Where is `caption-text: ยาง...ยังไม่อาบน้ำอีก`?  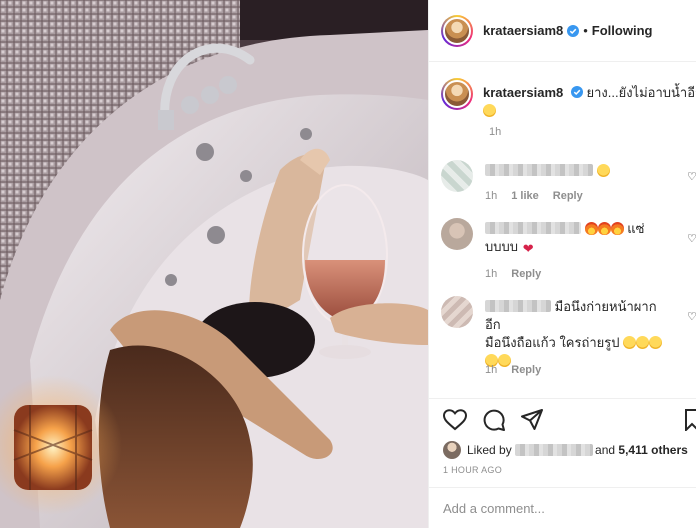 caption-text: ยาง...ยังไม่อาบน้ำอีก is located at coordinates (641, 92).